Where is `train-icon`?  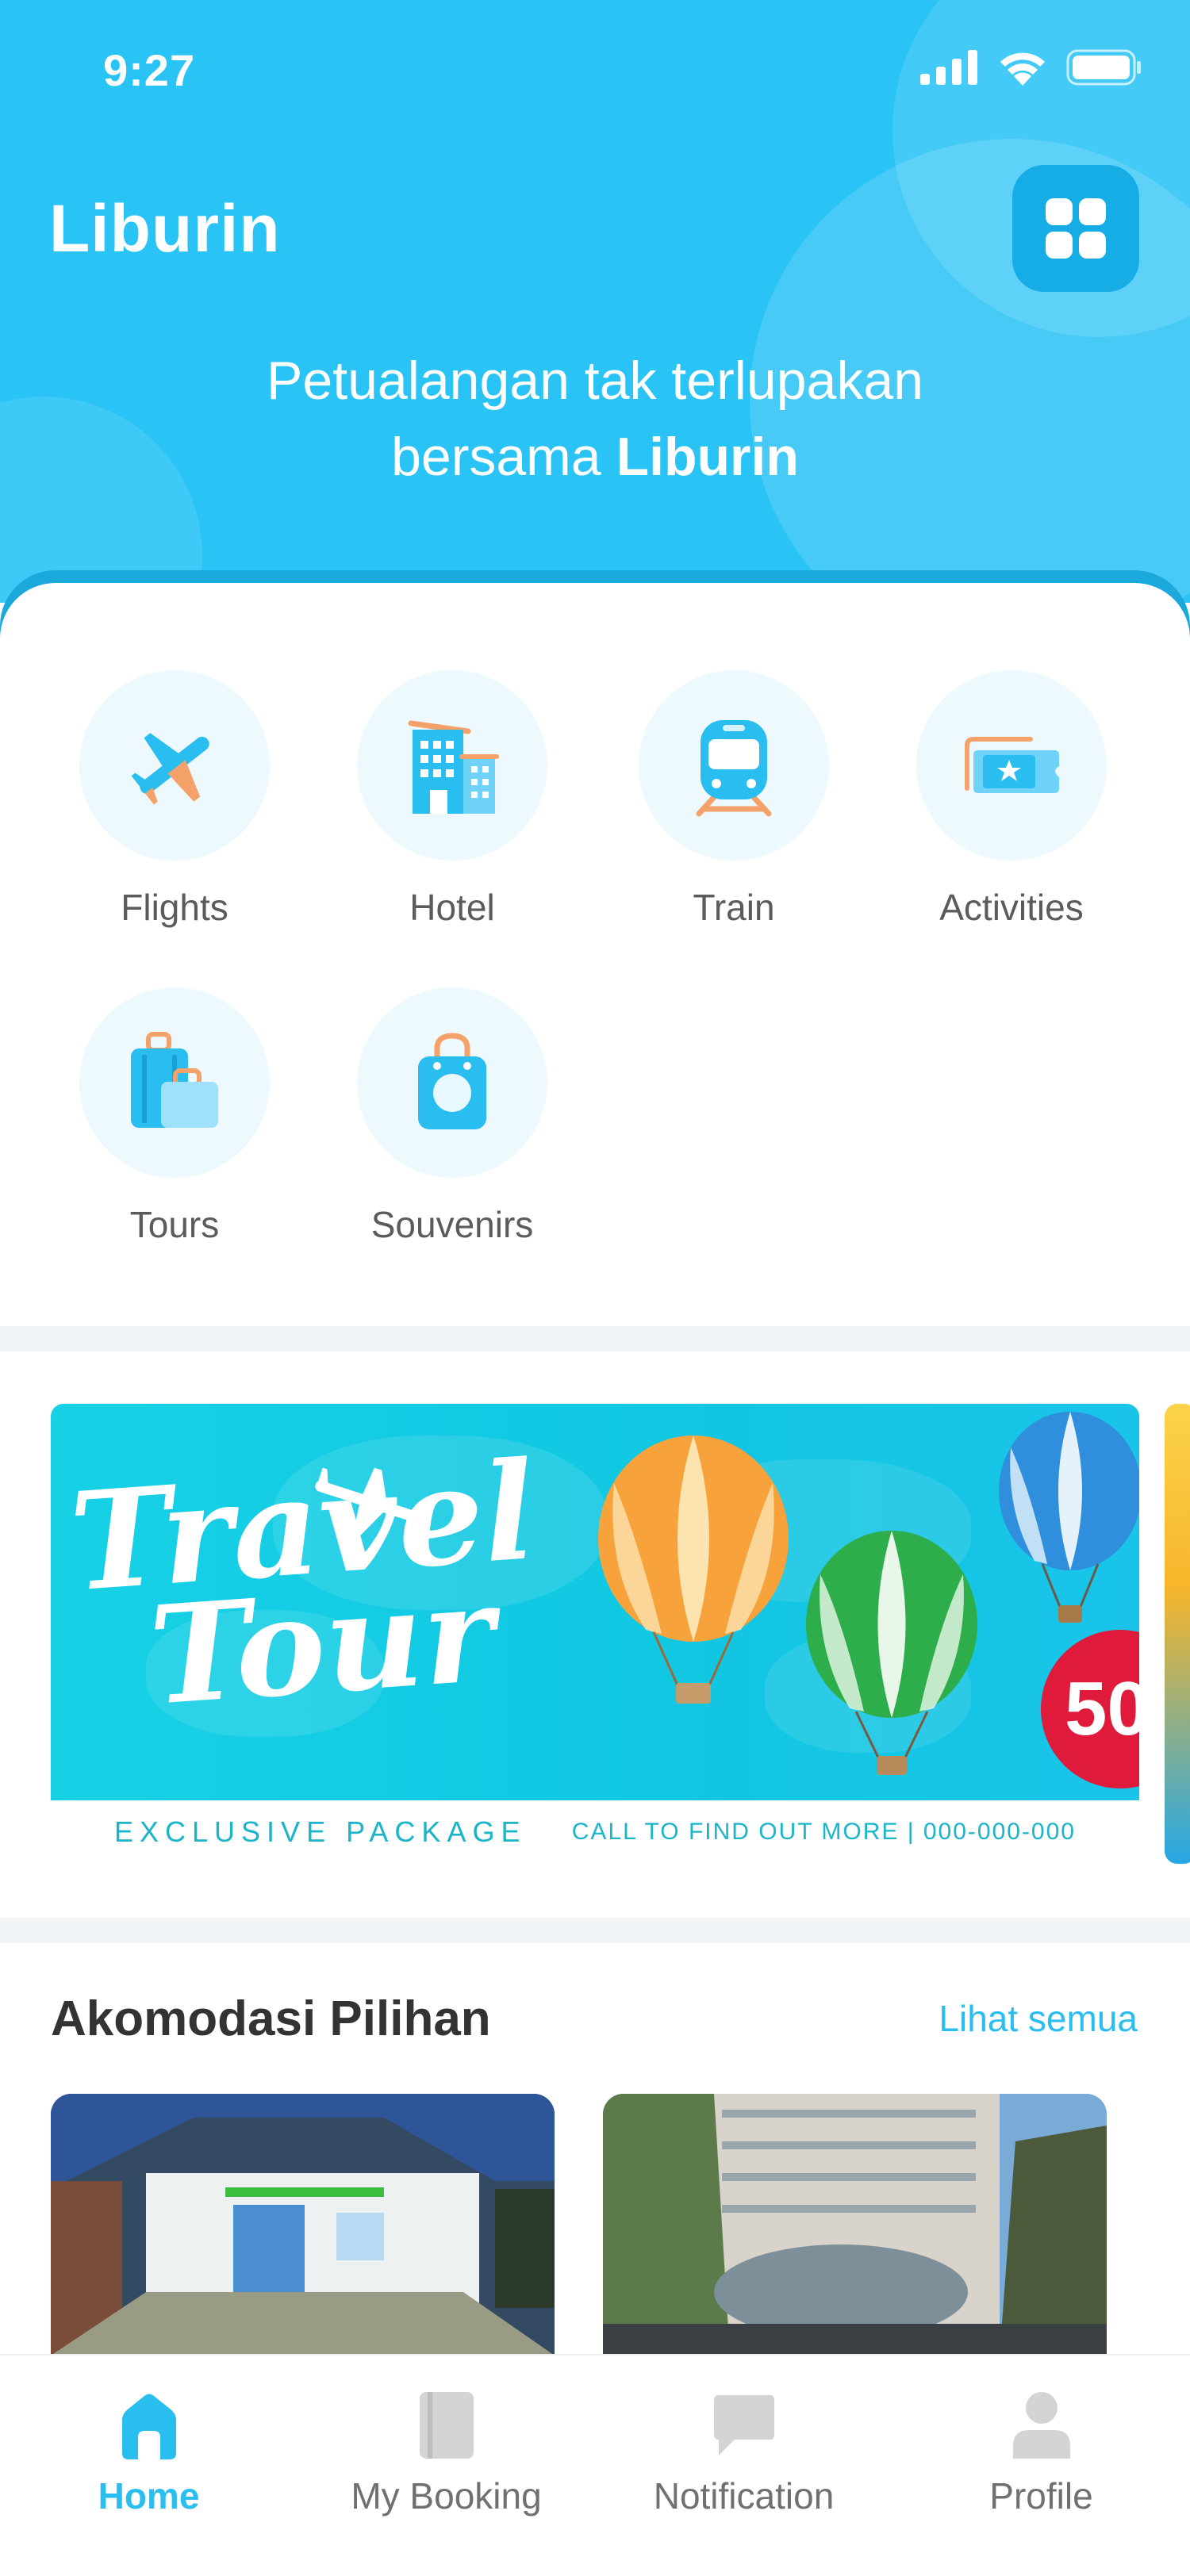
train-icon is located at coordinates (734, 768).